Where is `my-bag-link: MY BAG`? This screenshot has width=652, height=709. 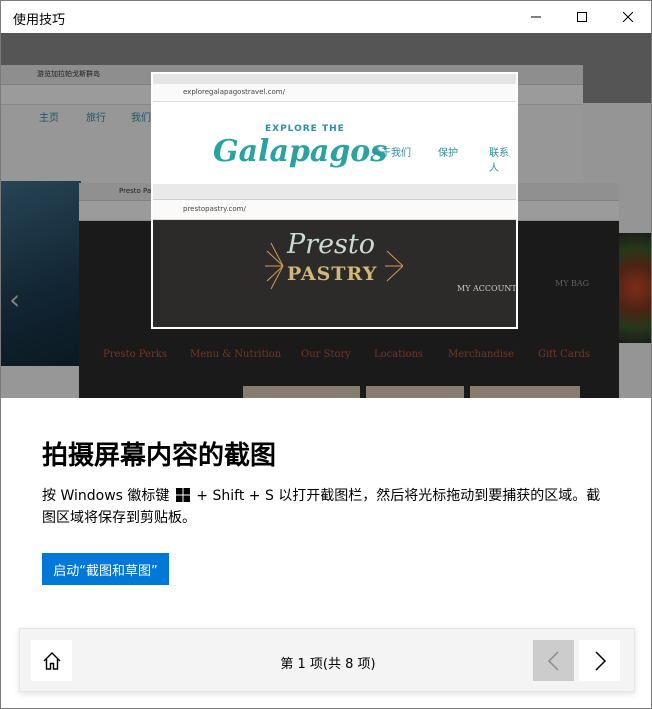 my-bag-link: MY BAG is located at coordinates (572, 283).